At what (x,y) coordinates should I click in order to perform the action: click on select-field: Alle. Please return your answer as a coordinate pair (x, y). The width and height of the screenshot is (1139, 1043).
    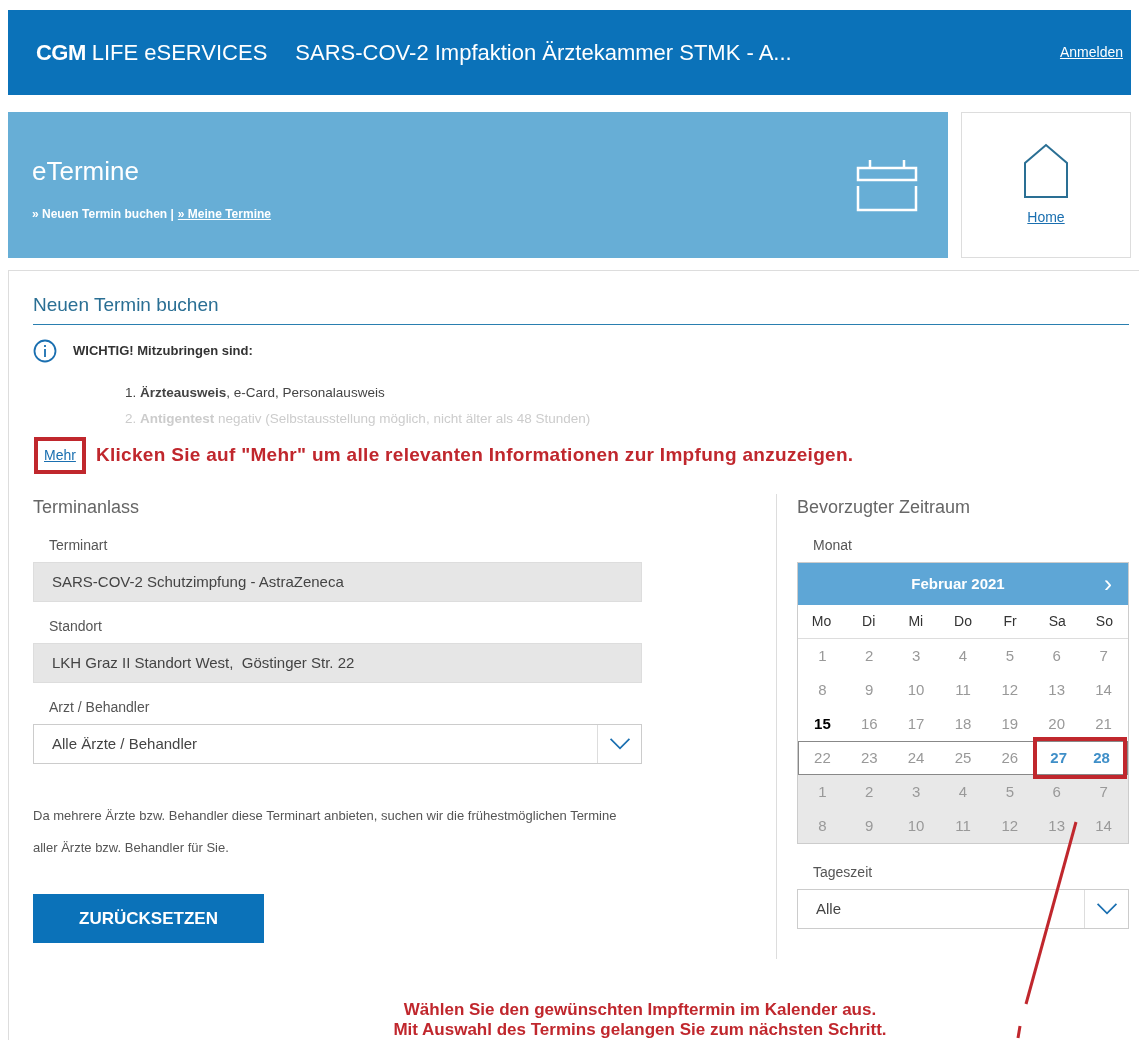
    Looking at the image, I should click on (963, 909).